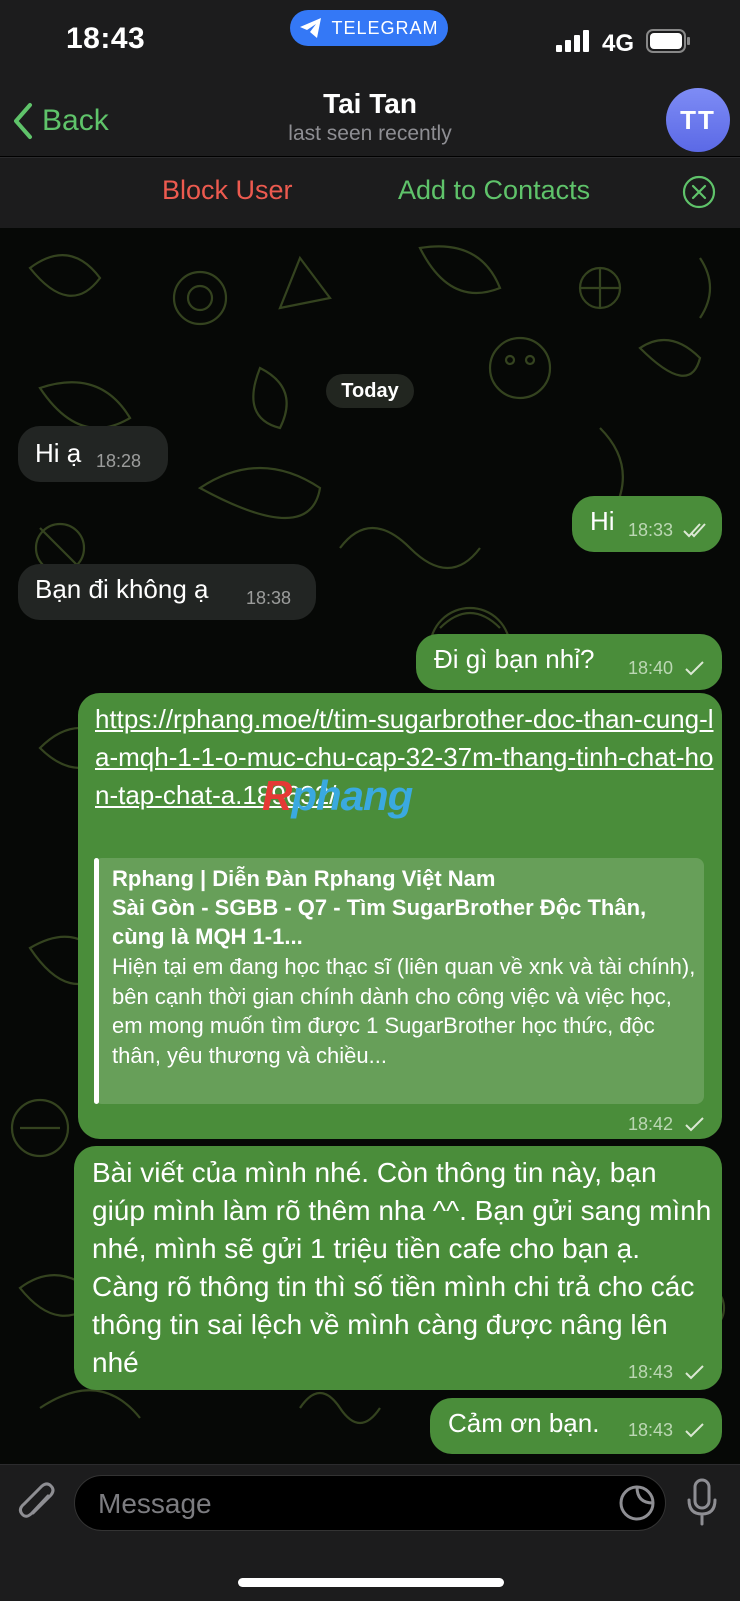  What do you see at coordinates (698, 120) in the screenshot?
I see `avatar: TT` at bounding box center [698, 120].